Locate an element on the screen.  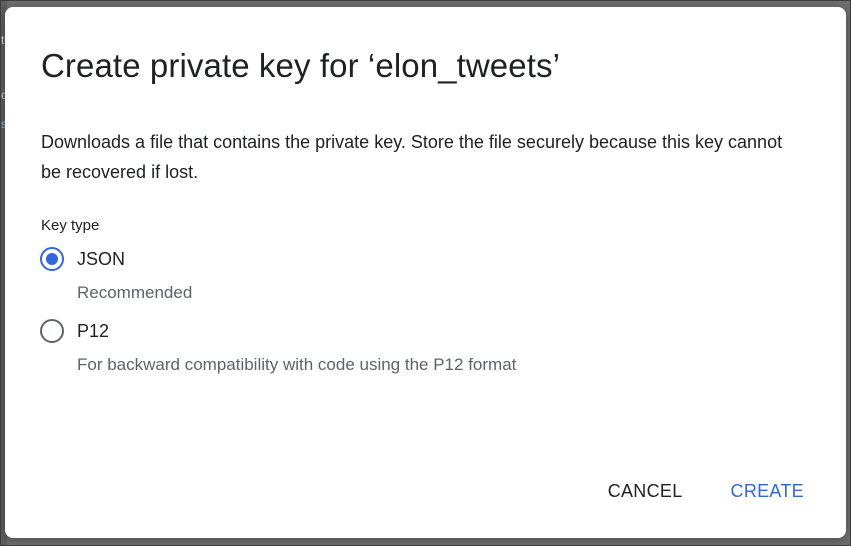
p12-radio-button is located at coordinates (52, 331).